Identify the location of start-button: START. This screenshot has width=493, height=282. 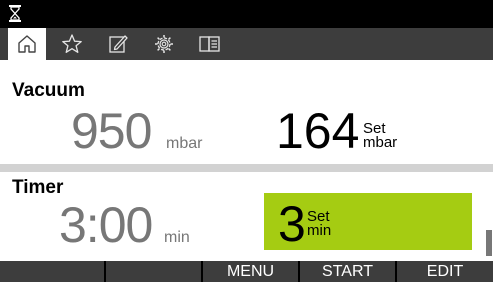
(348, 271).